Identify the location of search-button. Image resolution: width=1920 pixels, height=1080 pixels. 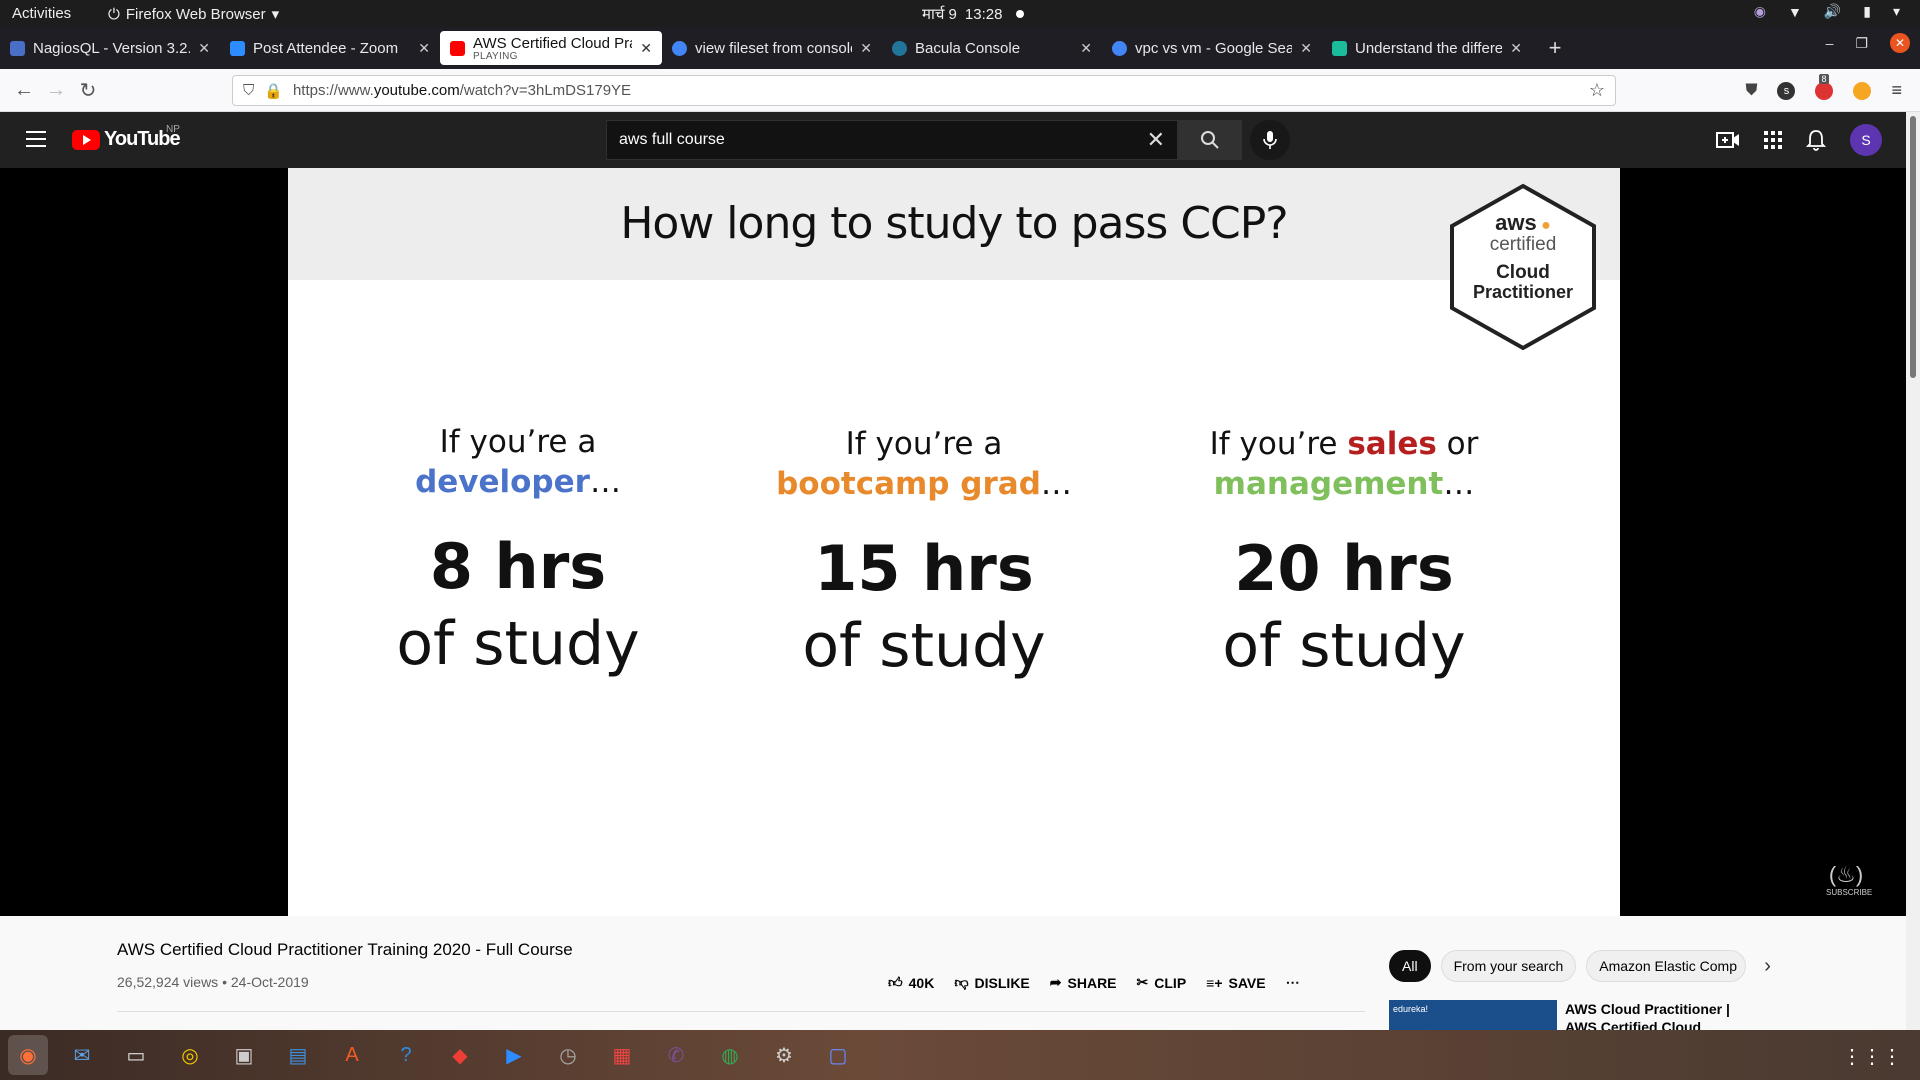
(1210, 140).